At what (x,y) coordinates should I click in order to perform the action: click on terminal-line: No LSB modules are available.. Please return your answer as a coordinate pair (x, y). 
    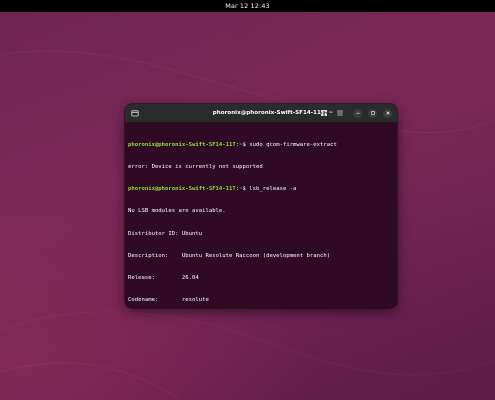
    Looking at the image, I should click on (261, 211).